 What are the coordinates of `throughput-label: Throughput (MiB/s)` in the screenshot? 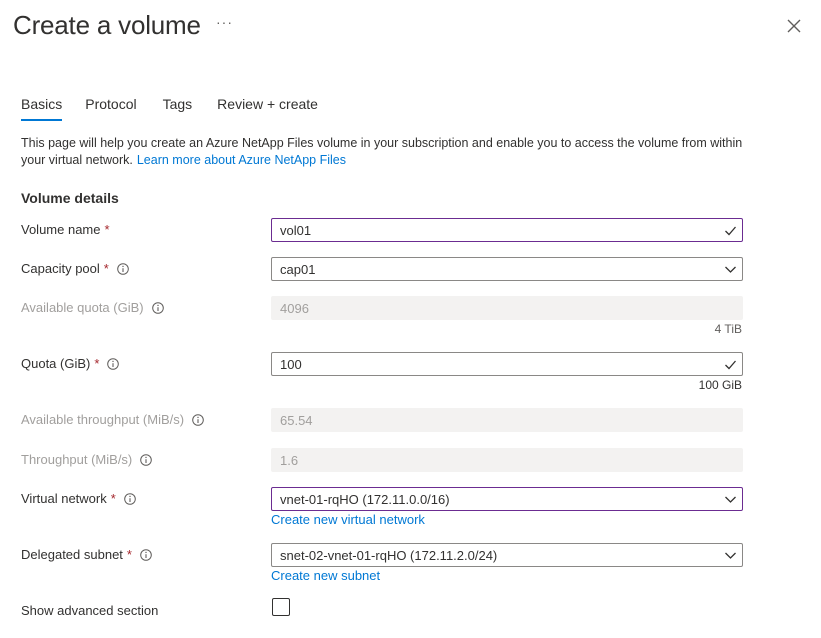 It's located at (87, 459).